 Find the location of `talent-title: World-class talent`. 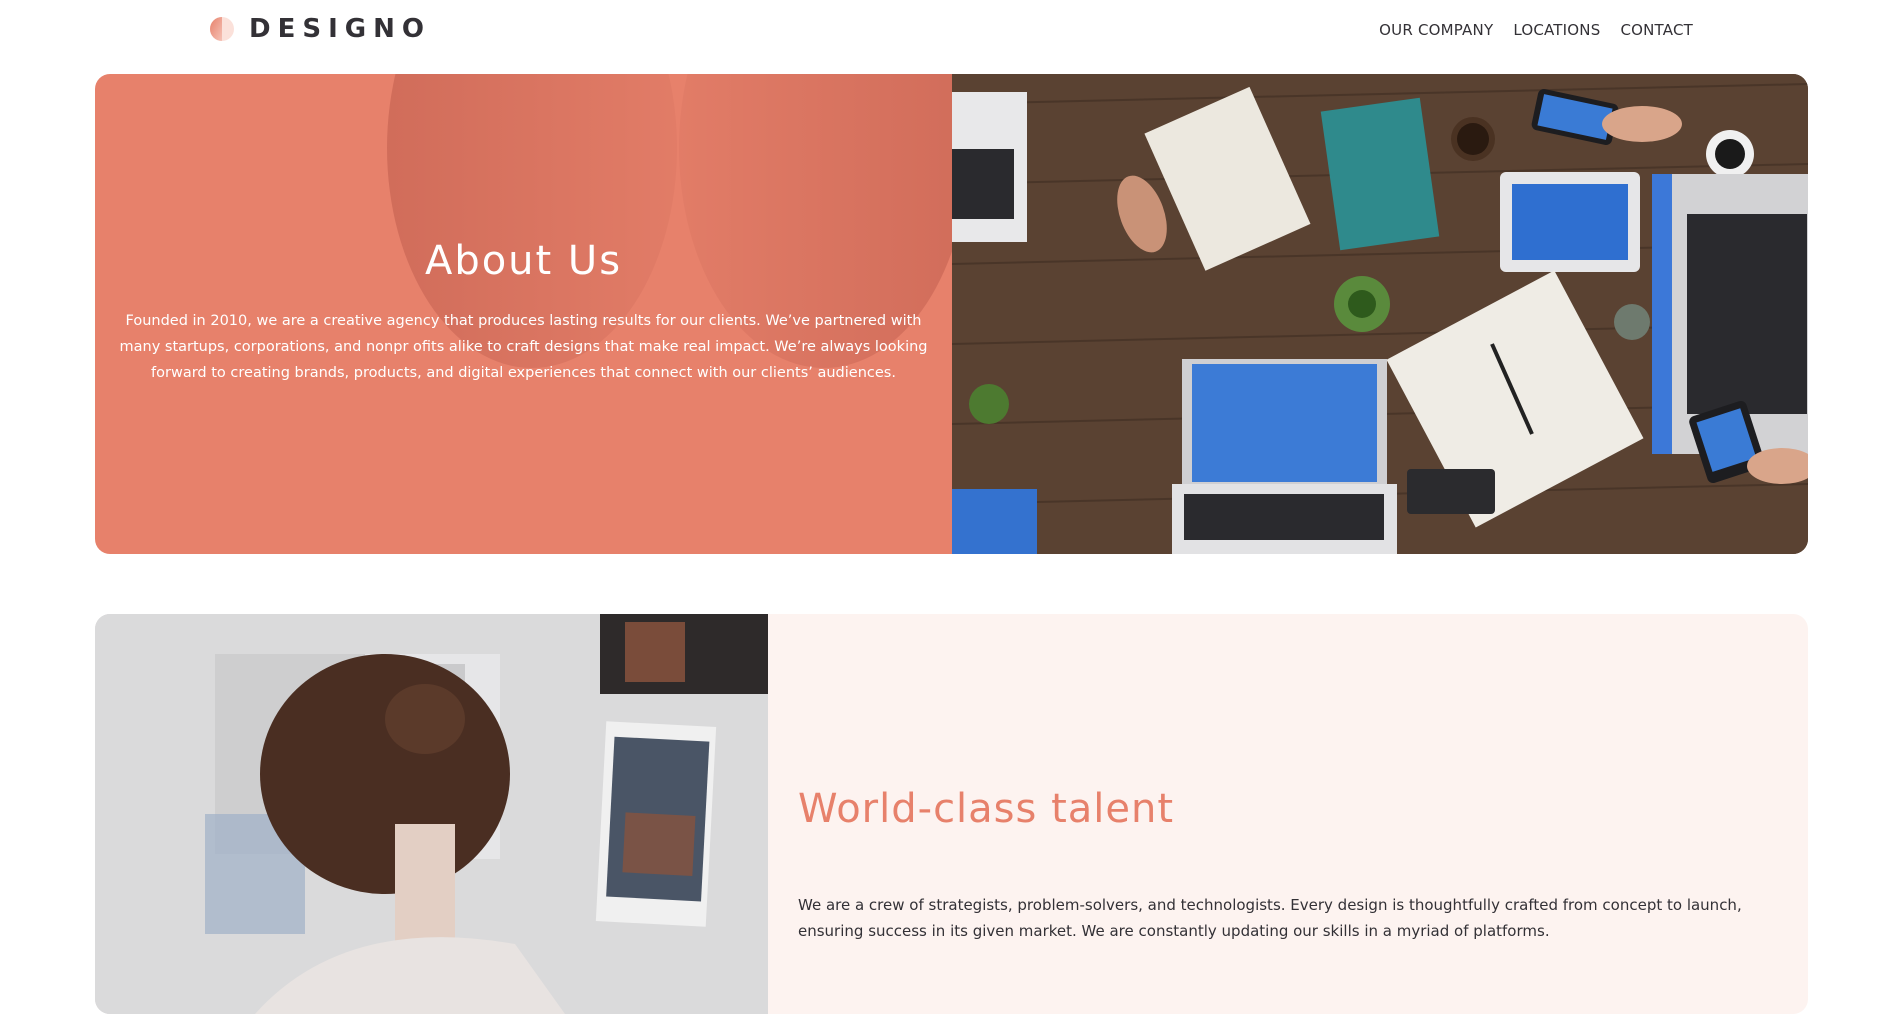

talent-title: World-class talent is located at coordinates (986, 809).